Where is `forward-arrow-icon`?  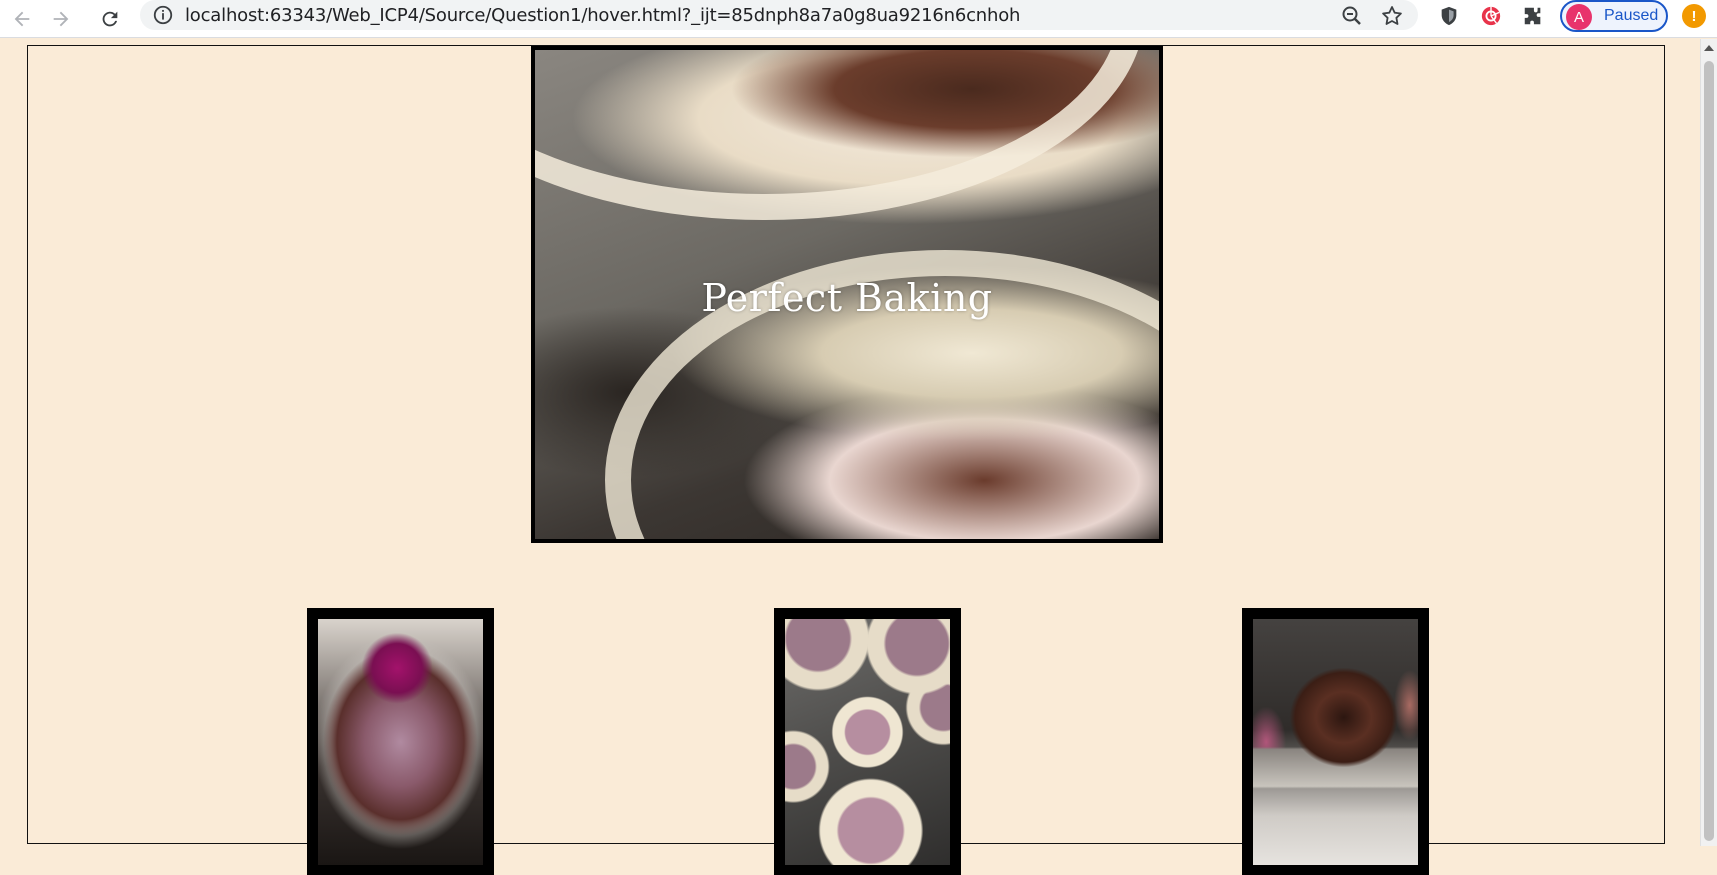
forward-arrow-icon is located at coordinates (61, 19).